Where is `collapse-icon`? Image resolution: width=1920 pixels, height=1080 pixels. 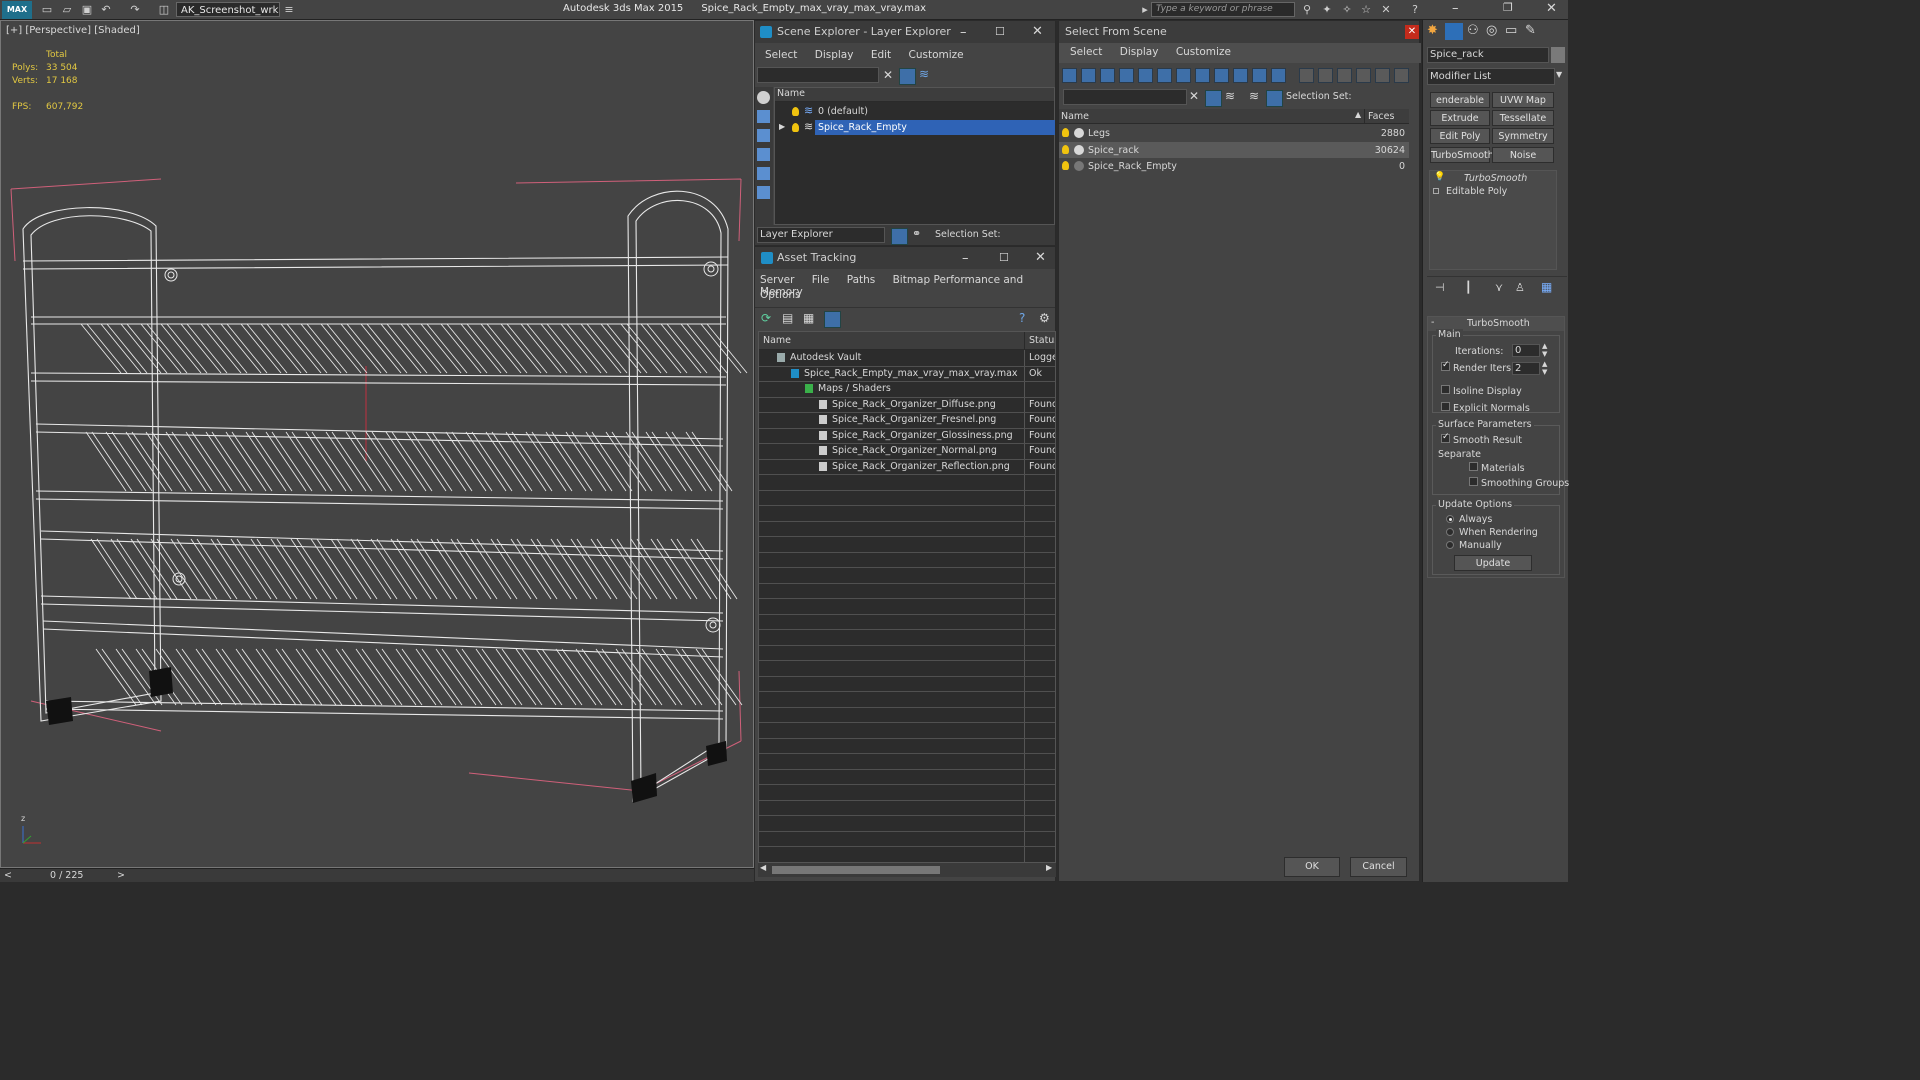 collapse-icon is located at coordinates (1401, 75).